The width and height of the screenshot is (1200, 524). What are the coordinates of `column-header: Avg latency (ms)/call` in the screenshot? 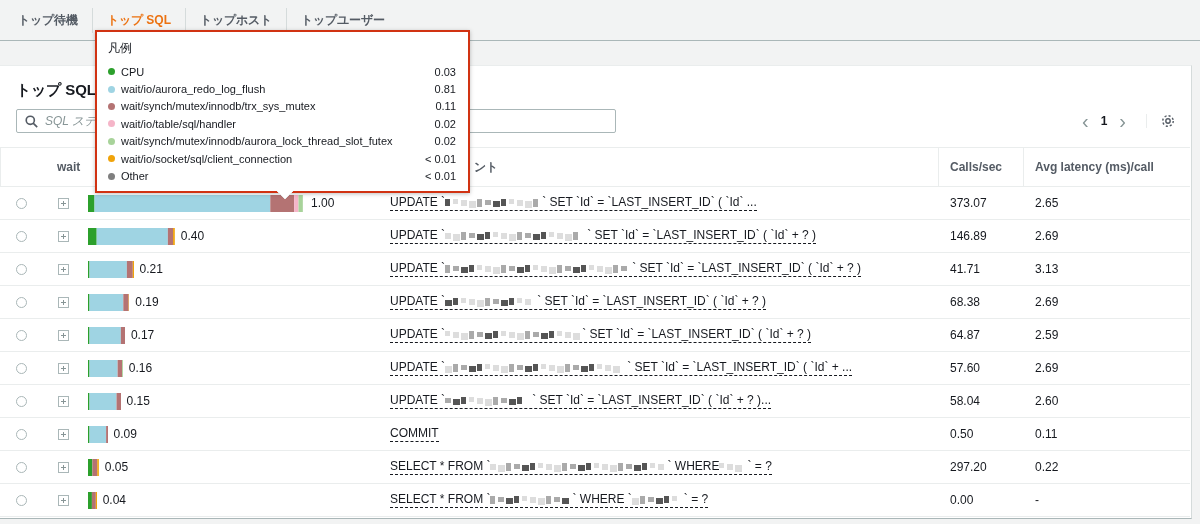 It's located at (1106, 167).